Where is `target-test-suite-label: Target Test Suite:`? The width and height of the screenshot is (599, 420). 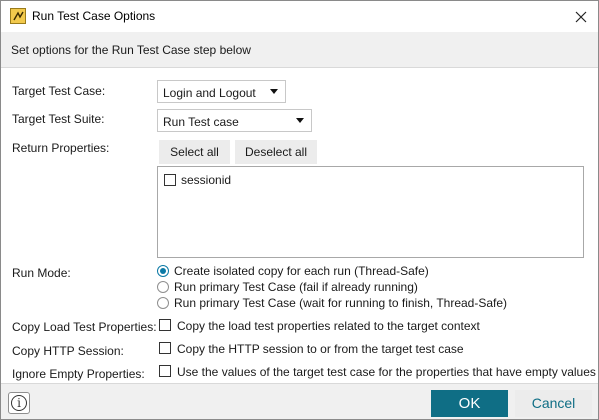
target-test-suite-label: Target Test Suite: is located at coordinates (58, 119).